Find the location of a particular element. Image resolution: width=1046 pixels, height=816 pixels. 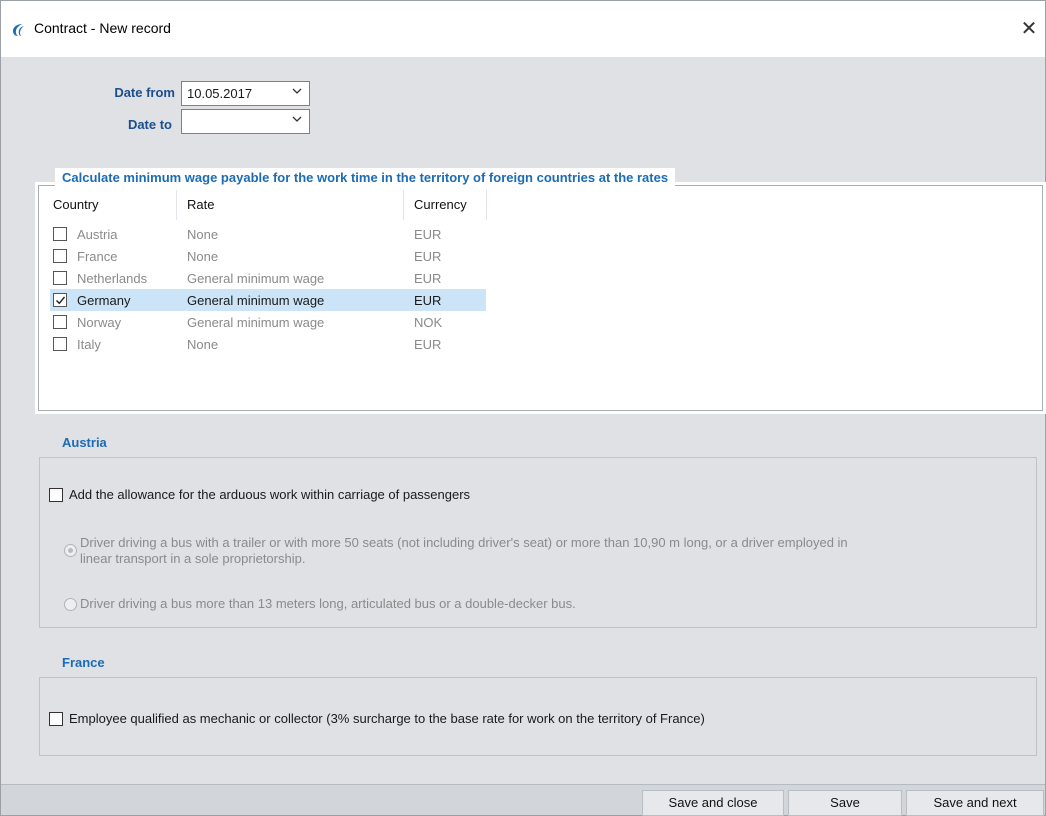

table-row: Norway General minimum wage NOK is located at coordinates (268, 322).